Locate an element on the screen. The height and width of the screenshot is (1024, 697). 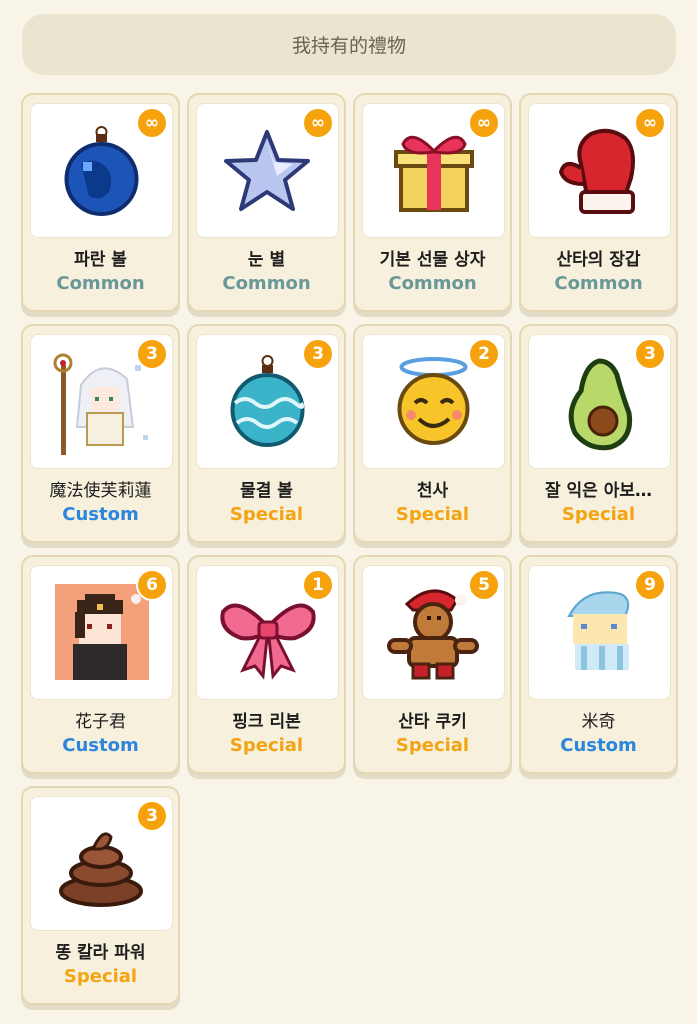
gift-card: ∞ 눈 별 Common is located at coordinates (266, 202).